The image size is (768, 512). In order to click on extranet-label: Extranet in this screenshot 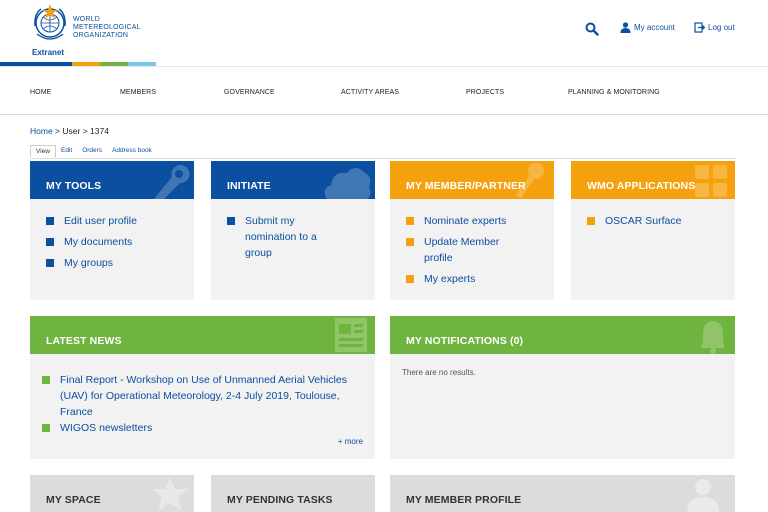, I will do `click(48, 52)`.